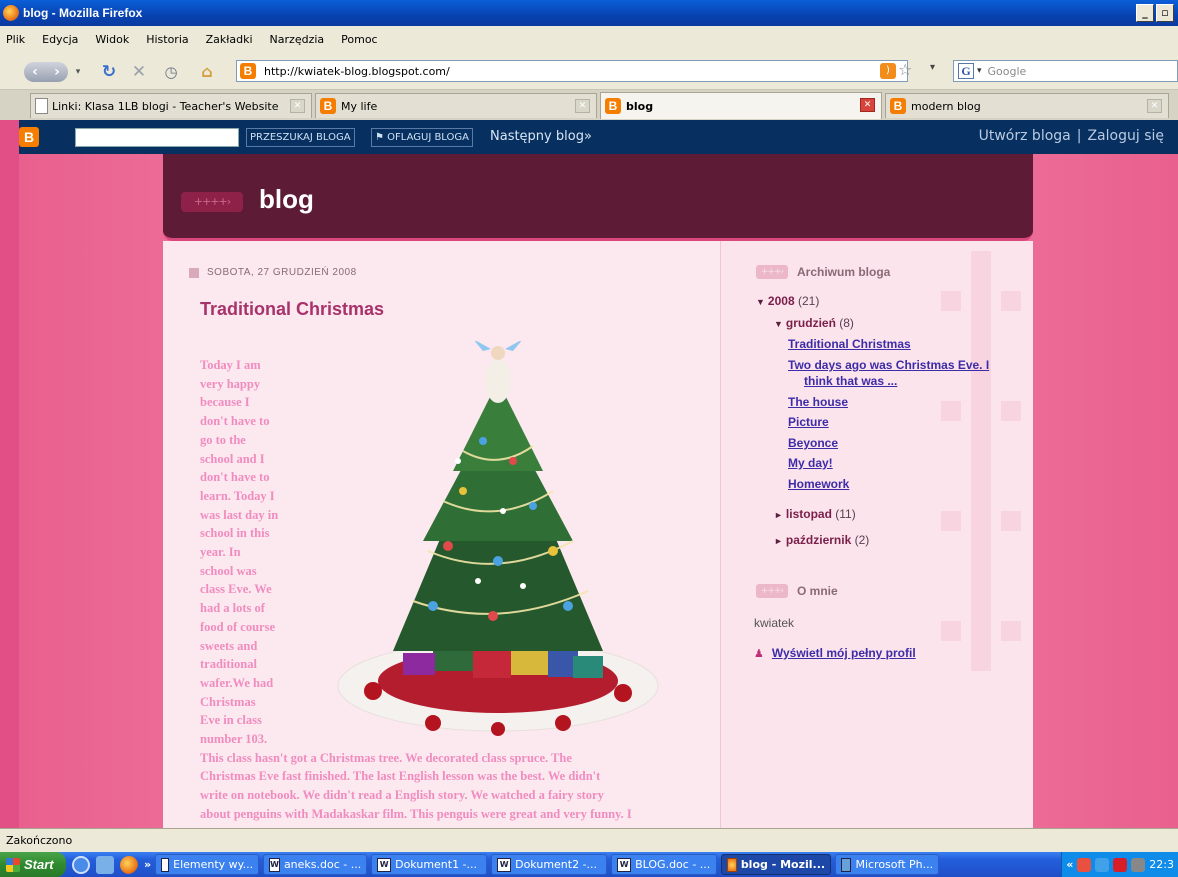 The image size is (1178, 877). What do you see at coordinates (112, 39) in the screenshot?
I see `menu-widok: Widok` at bounding box center [112, 39].